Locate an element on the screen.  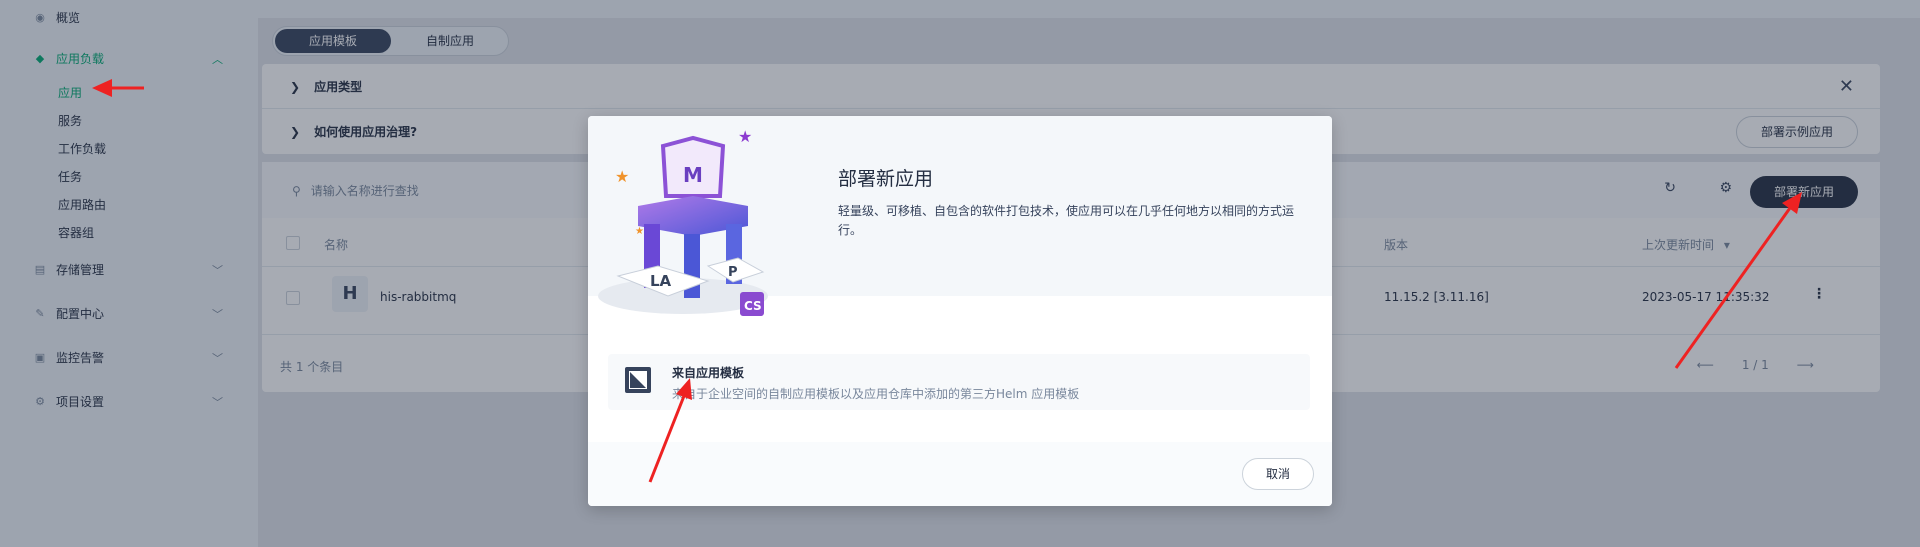
app-template-icon is located at coordinates (638, 380).